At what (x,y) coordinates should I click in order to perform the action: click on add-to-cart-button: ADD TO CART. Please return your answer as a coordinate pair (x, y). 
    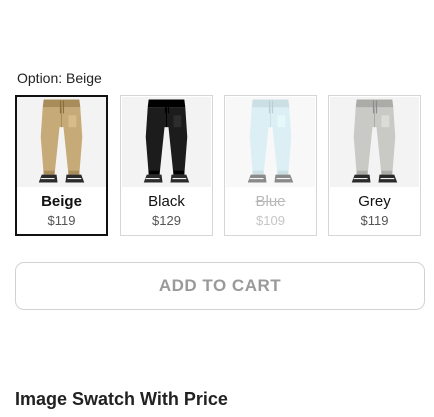
    Looking at the image, I should click on (220, 286).